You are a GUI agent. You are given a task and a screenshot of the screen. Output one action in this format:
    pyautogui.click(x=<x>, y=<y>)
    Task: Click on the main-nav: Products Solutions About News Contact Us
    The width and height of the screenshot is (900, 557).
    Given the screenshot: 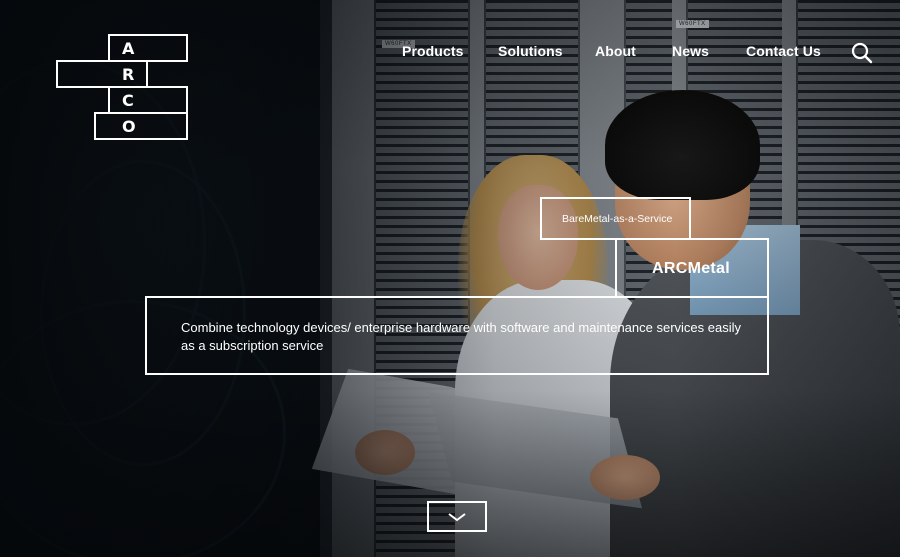 What is the action you would take?
    pyautogui.click(x=450, y=53)
    